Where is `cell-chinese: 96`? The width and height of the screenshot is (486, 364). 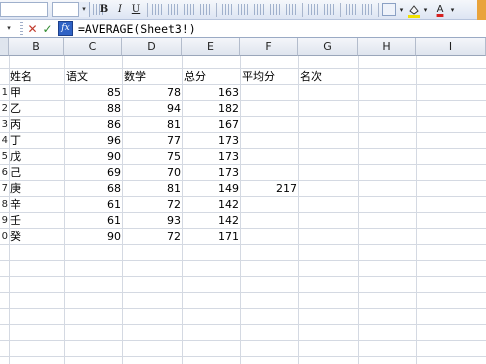
cell-chinese: 96 is located at coordinates (92, 140).